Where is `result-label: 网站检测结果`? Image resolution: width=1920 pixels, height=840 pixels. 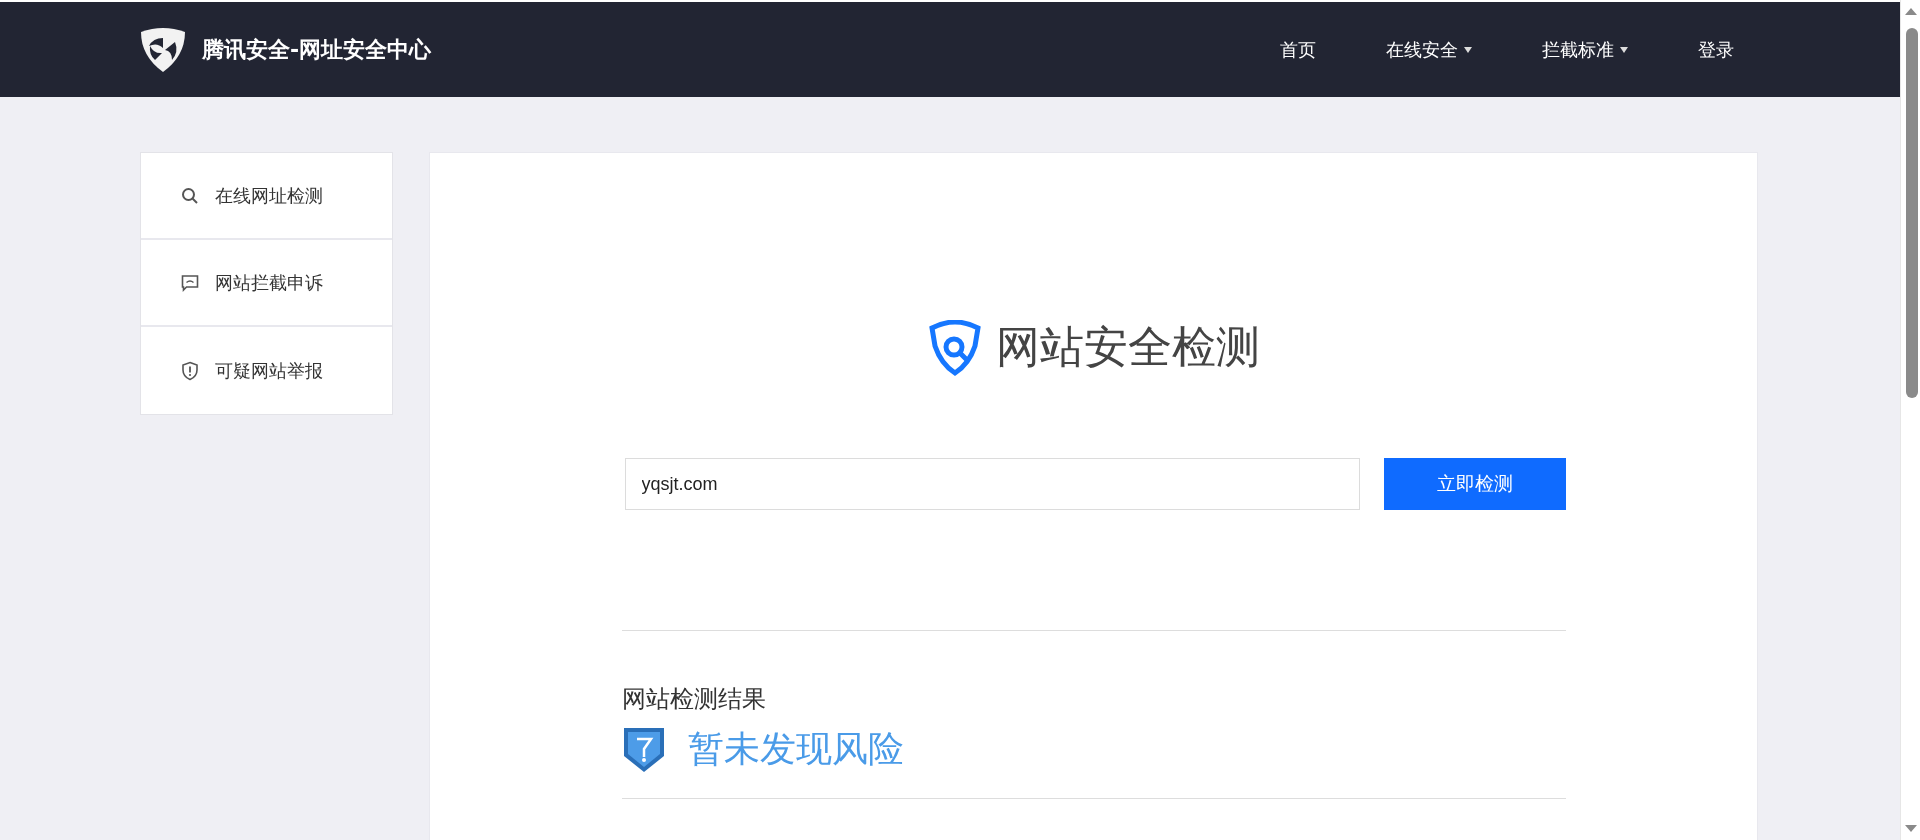
result-label: 网站检测结果 is located at coordinates (694, 699).